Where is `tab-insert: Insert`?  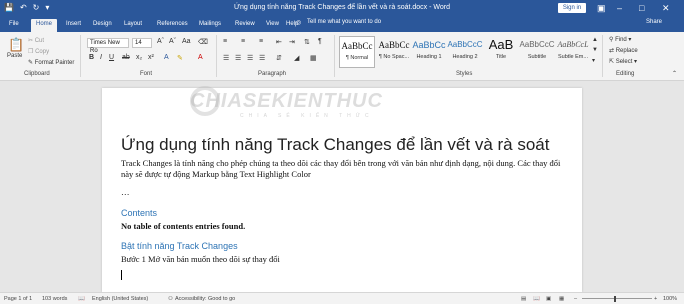
tab-insert: Insert is located at coordinates (73, 25).